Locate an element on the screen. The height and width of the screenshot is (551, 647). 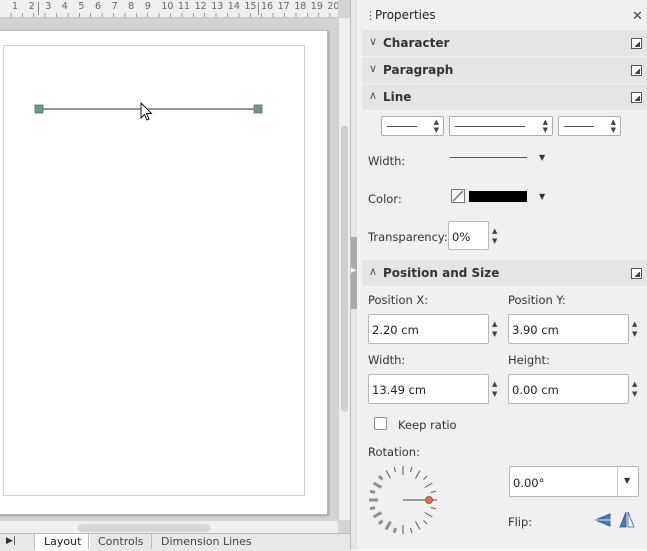
ruler-number: 16 is located at coordinates (267, 6).